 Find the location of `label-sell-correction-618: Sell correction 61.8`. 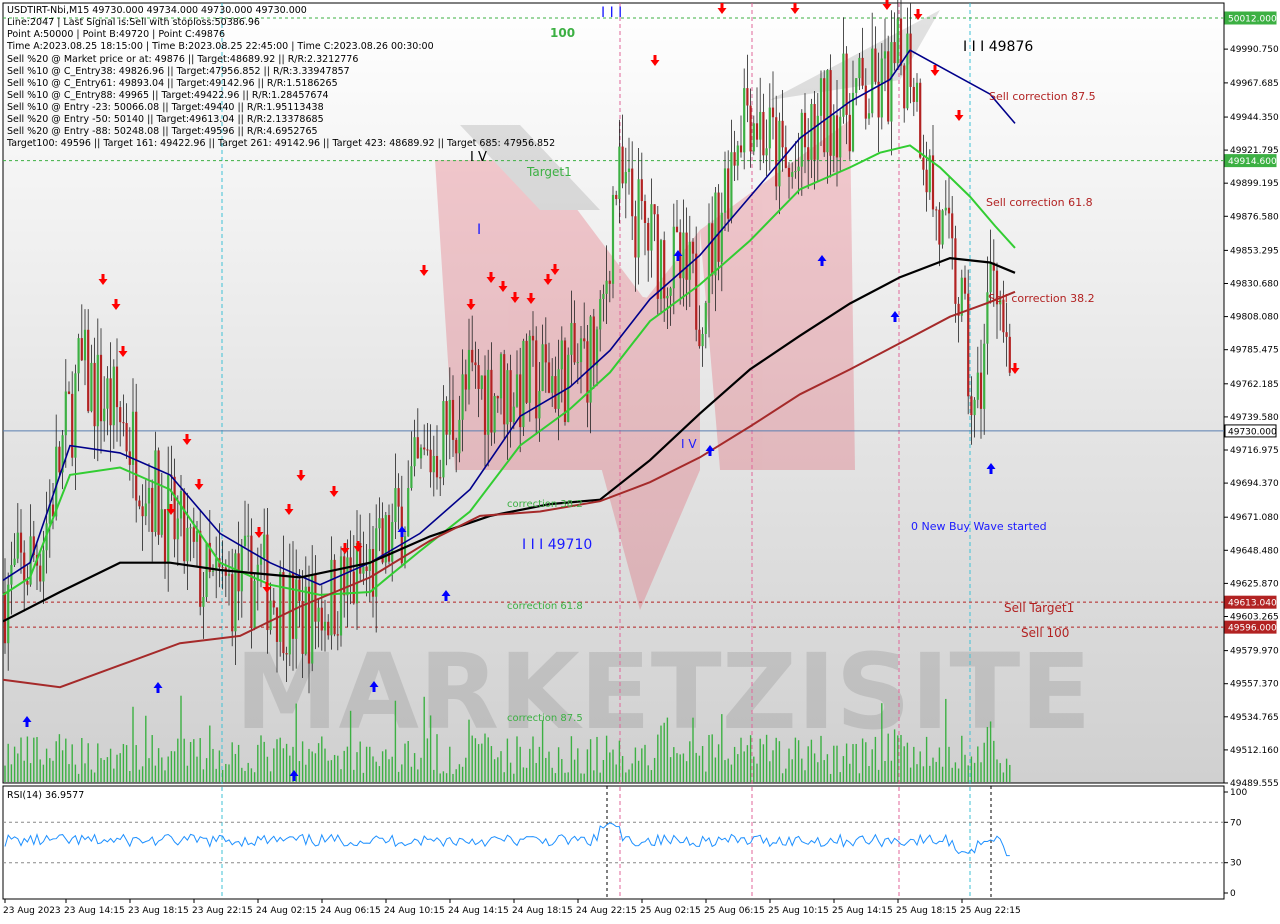

label-sell-correction-618: Sell correction 61.8 is located at coordinates (1039, 202).